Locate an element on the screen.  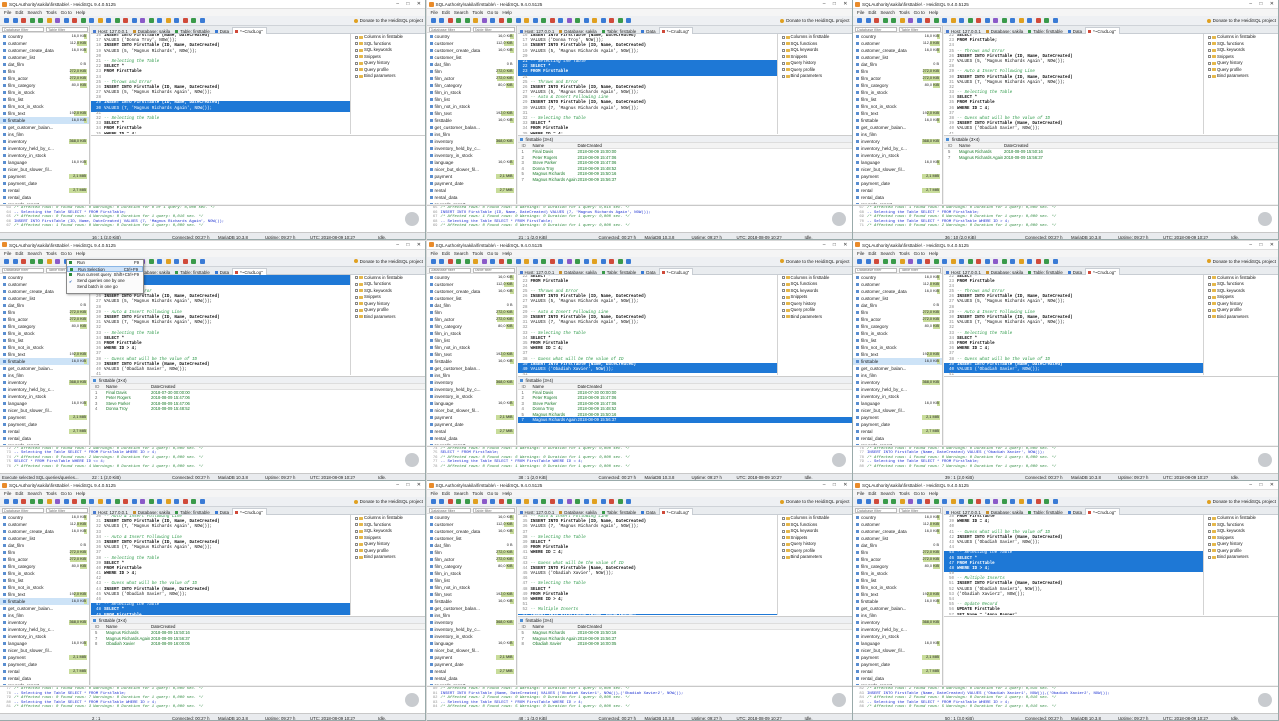
tree-item: film_list is located at coordinates (44, 99).